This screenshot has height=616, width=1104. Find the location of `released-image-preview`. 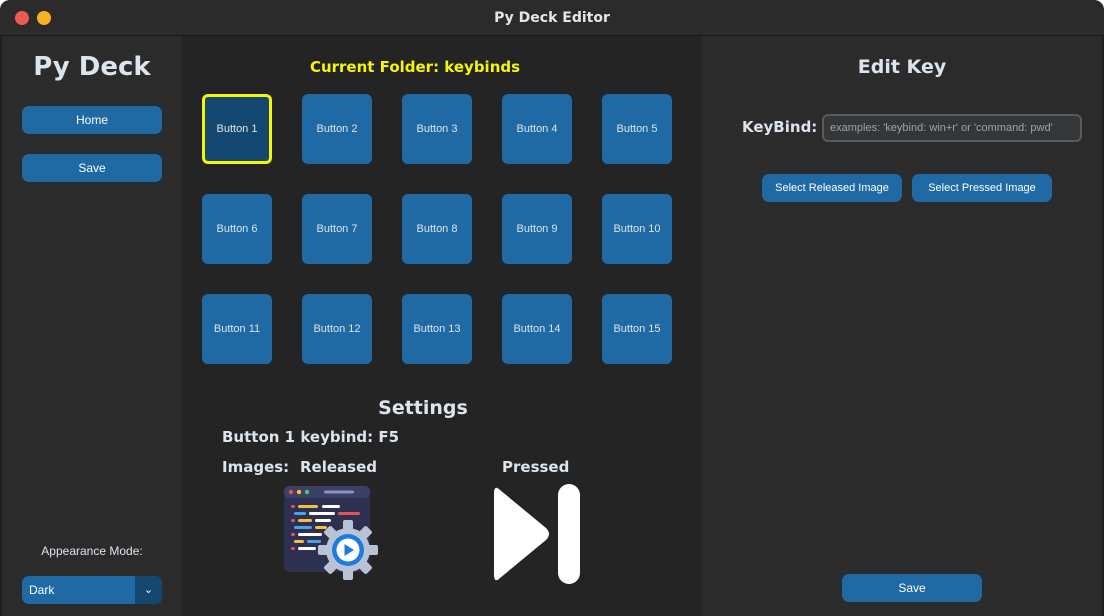

released-image-preview is located at coordinates (331, 533).